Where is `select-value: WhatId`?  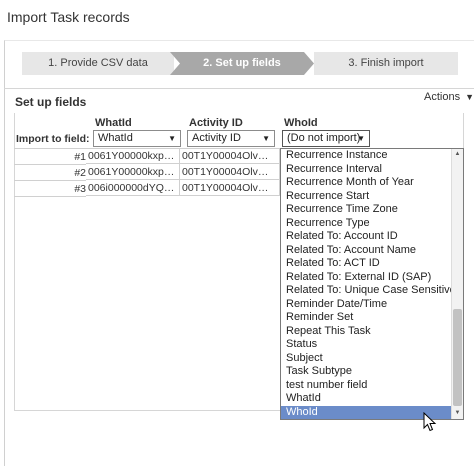 select-value: WhatId is located at coordinates (115, 138).